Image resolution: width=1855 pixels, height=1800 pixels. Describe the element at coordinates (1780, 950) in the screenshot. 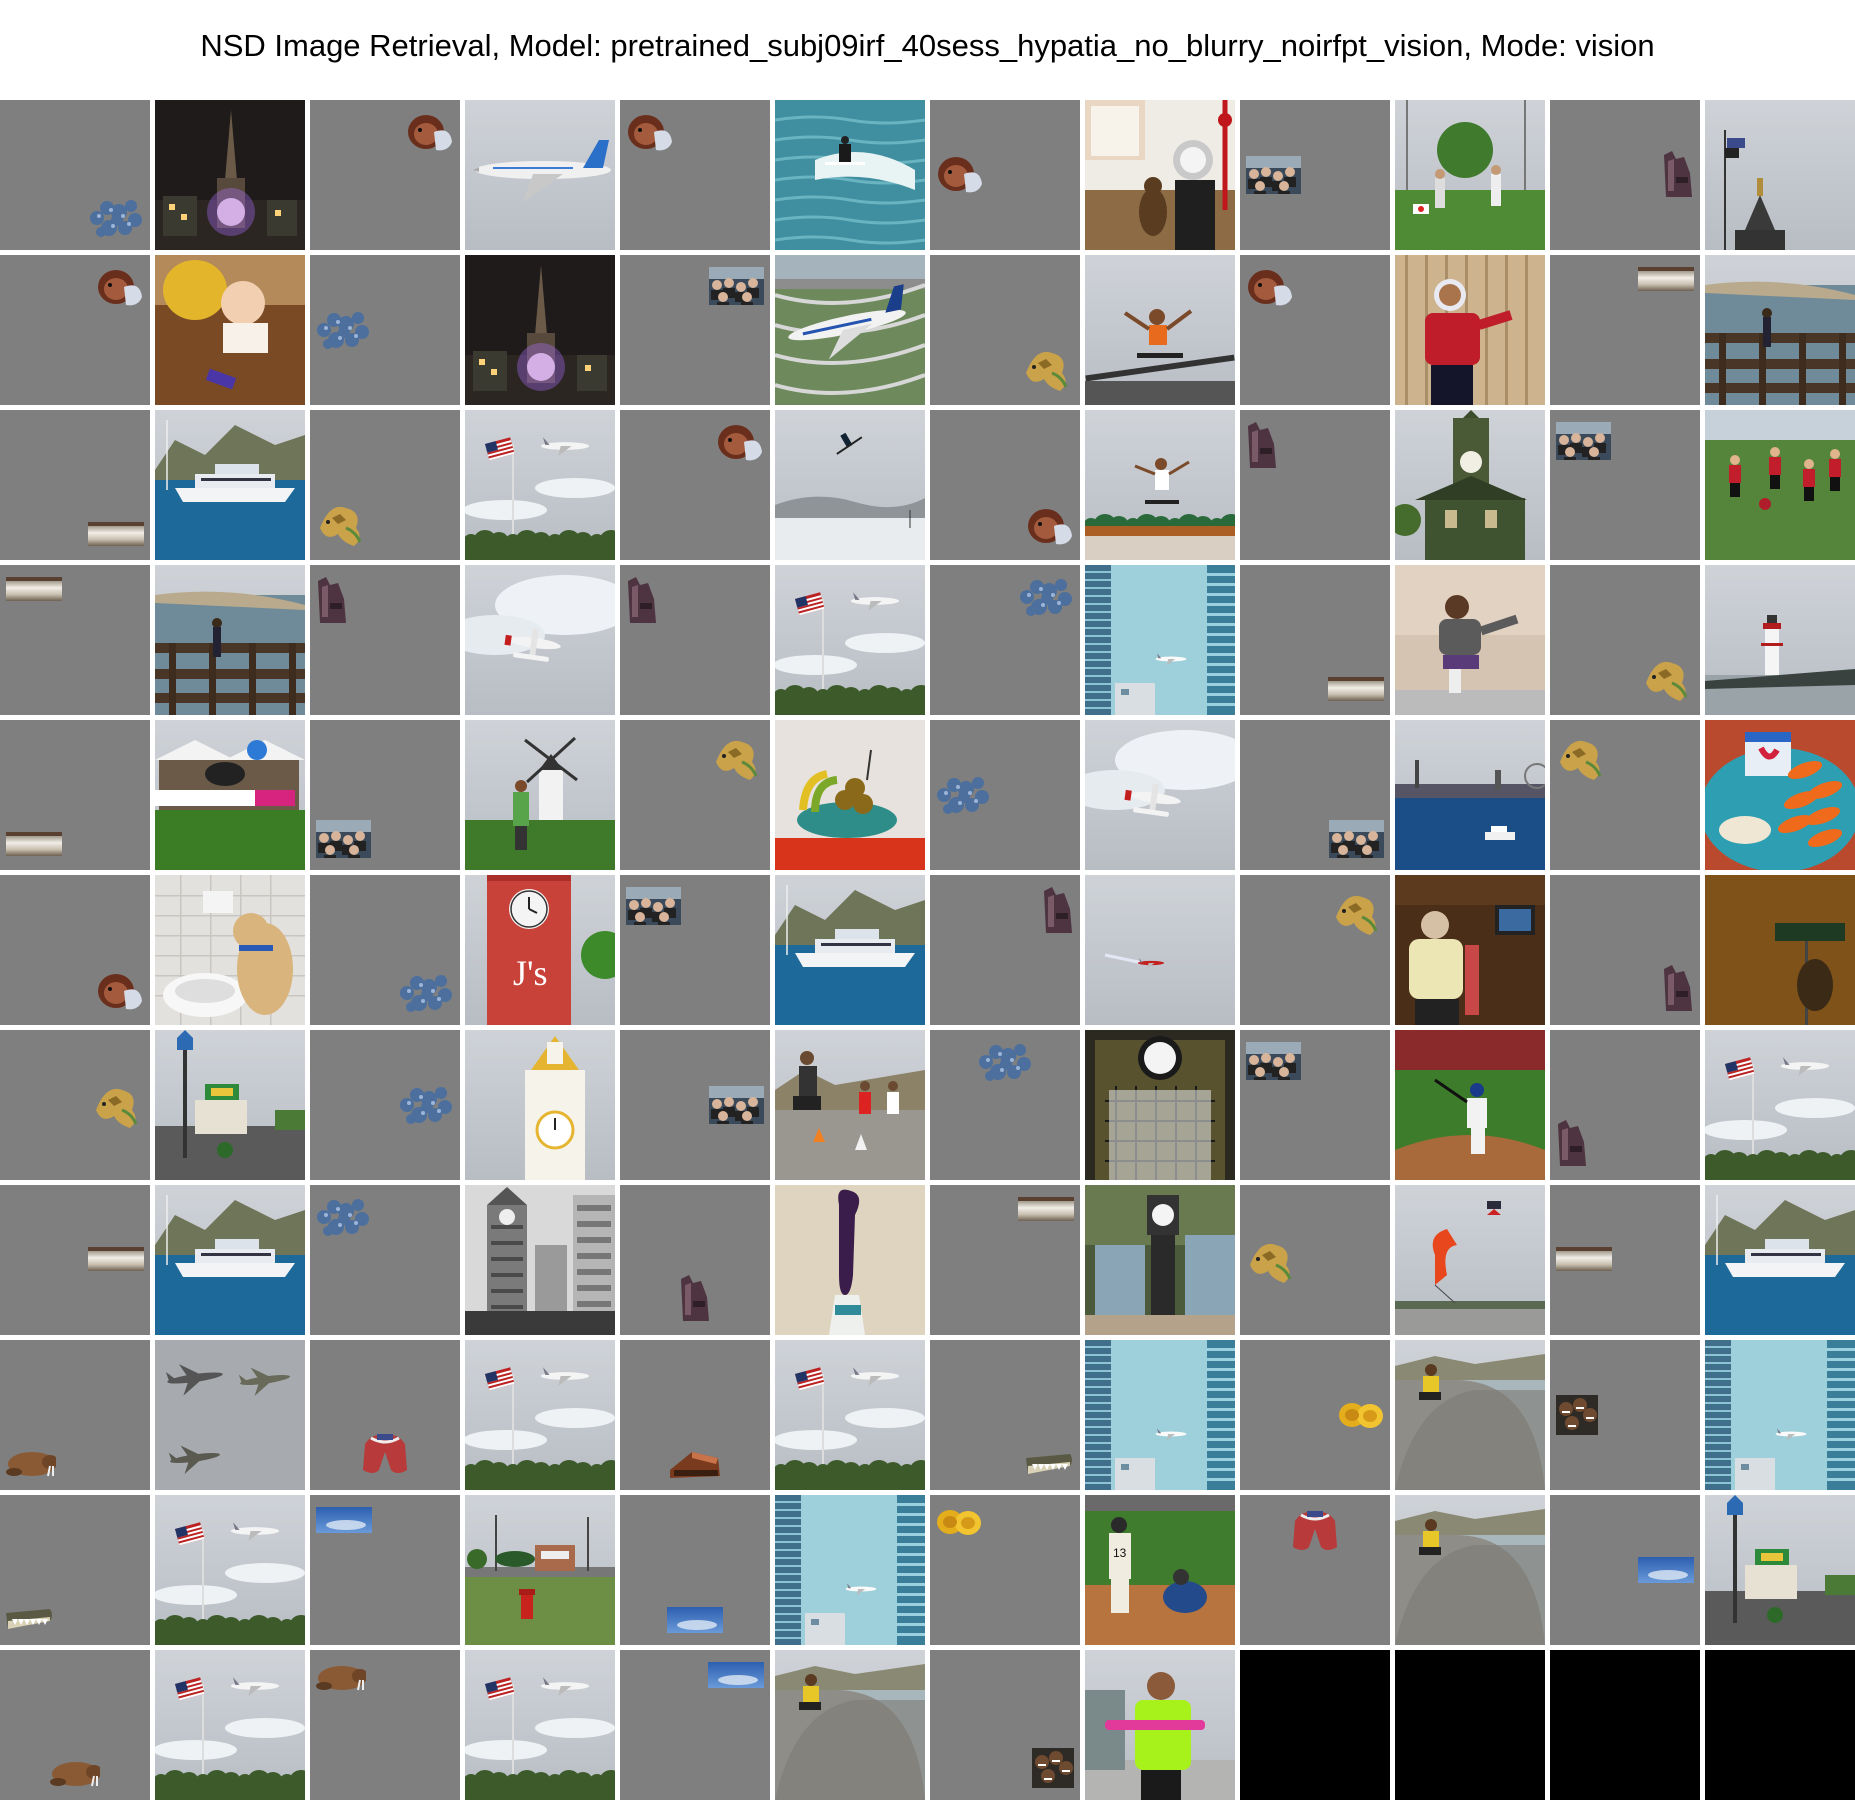

I see `street-sign-night-scene` at that location.